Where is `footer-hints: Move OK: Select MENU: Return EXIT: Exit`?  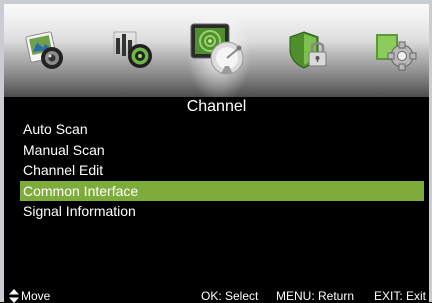
footer-hints: Move OK: Select MENU: Return EXIT: Exit is located at coordinates (216, 296).